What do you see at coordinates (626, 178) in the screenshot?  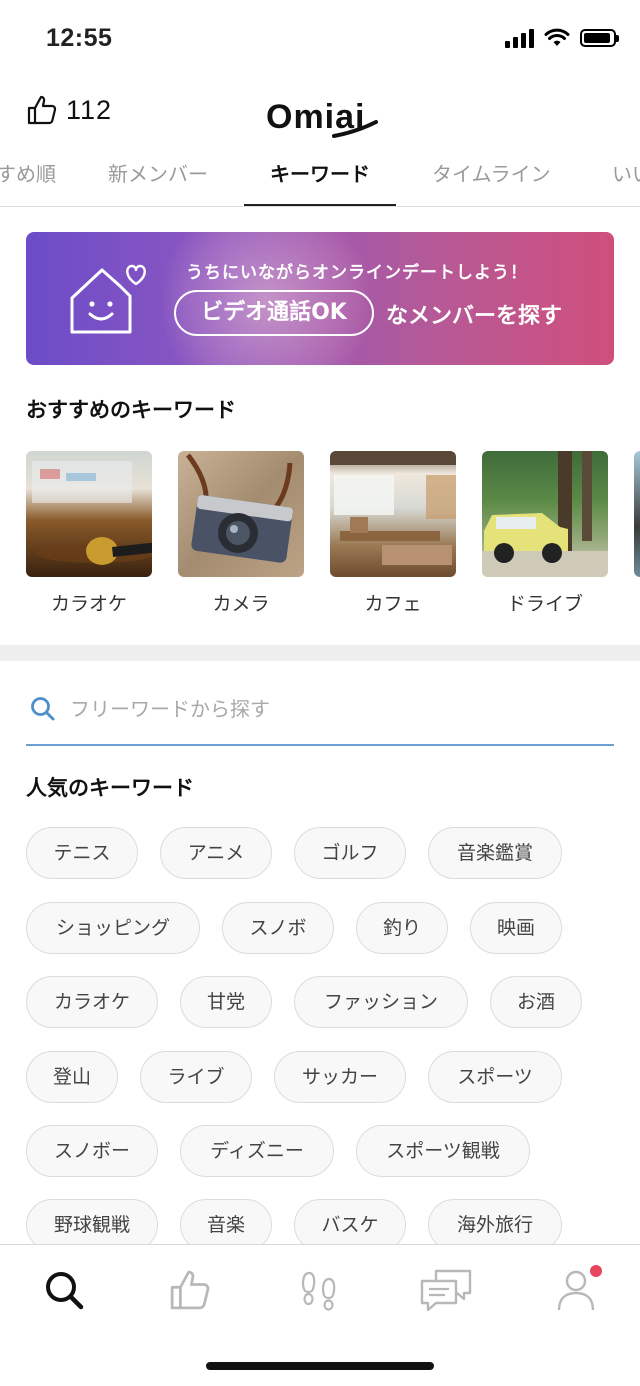 I see `tab-likes: いい` at bounding box center [626, 178].